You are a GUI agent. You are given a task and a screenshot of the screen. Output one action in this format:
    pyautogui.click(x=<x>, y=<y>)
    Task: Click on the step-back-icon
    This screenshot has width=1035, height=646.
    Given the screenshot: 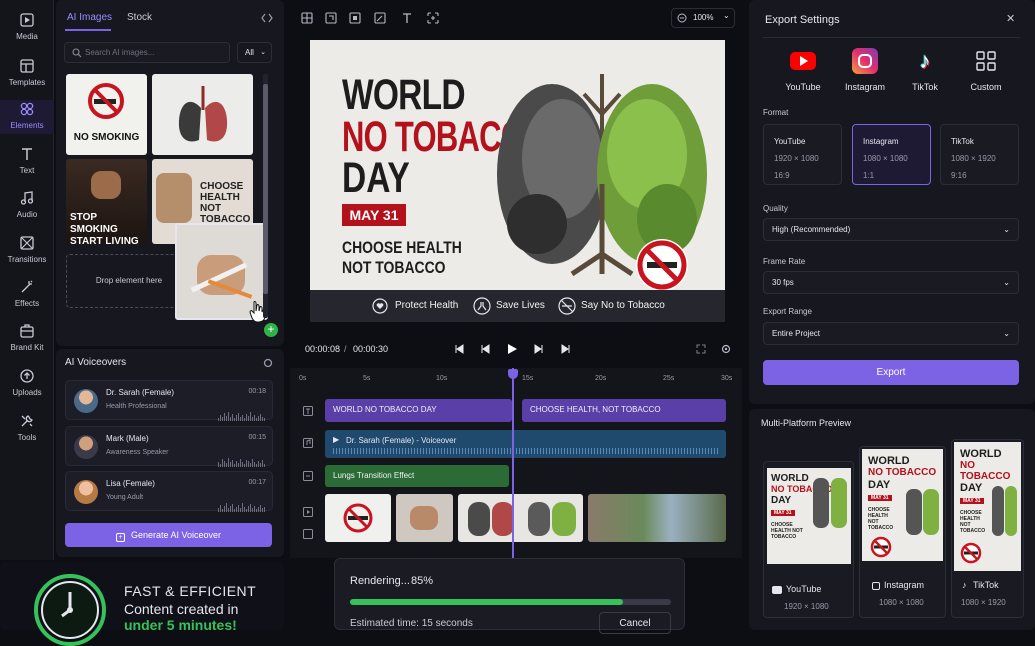 What is the action you would take?
    pyautogui.click(x=485, y=349)
    